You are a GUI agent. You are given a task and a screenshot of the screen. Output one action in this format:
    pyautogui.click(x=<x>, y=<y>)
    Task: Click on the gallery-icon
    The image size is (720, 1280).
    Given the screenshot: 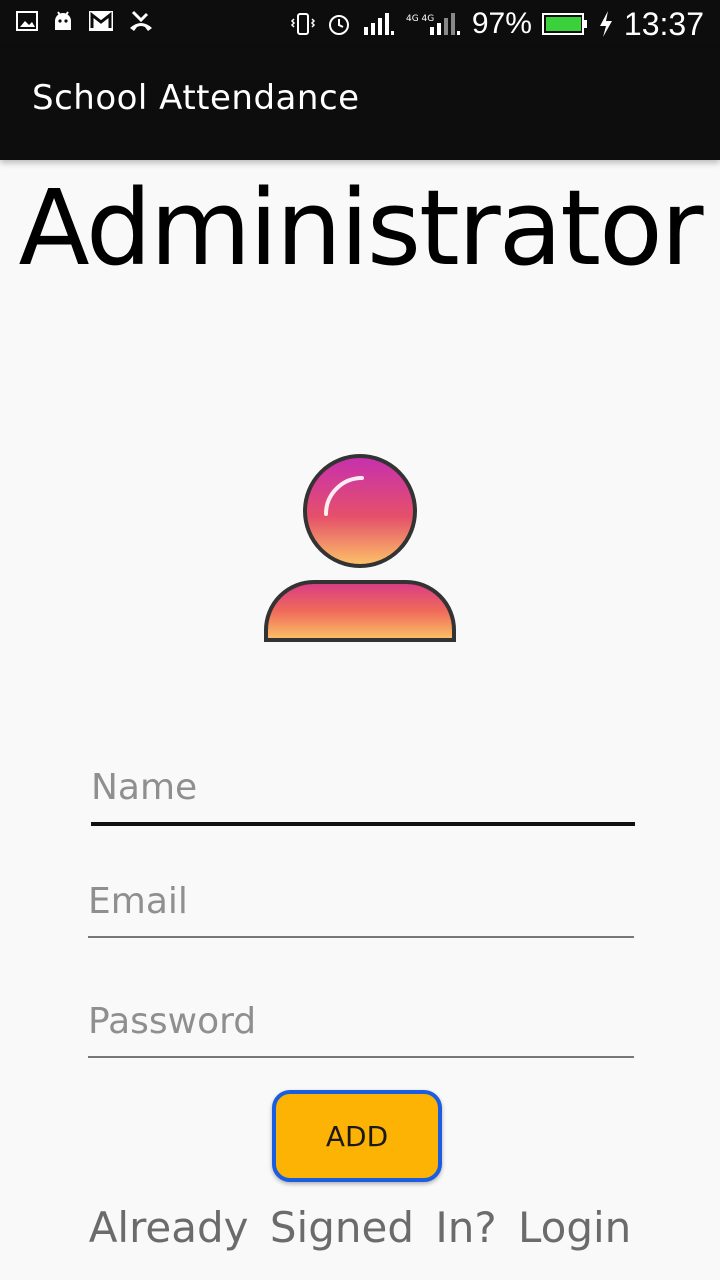 What is the action you would take?
    pyautogui.click(x=27, y=21)
    